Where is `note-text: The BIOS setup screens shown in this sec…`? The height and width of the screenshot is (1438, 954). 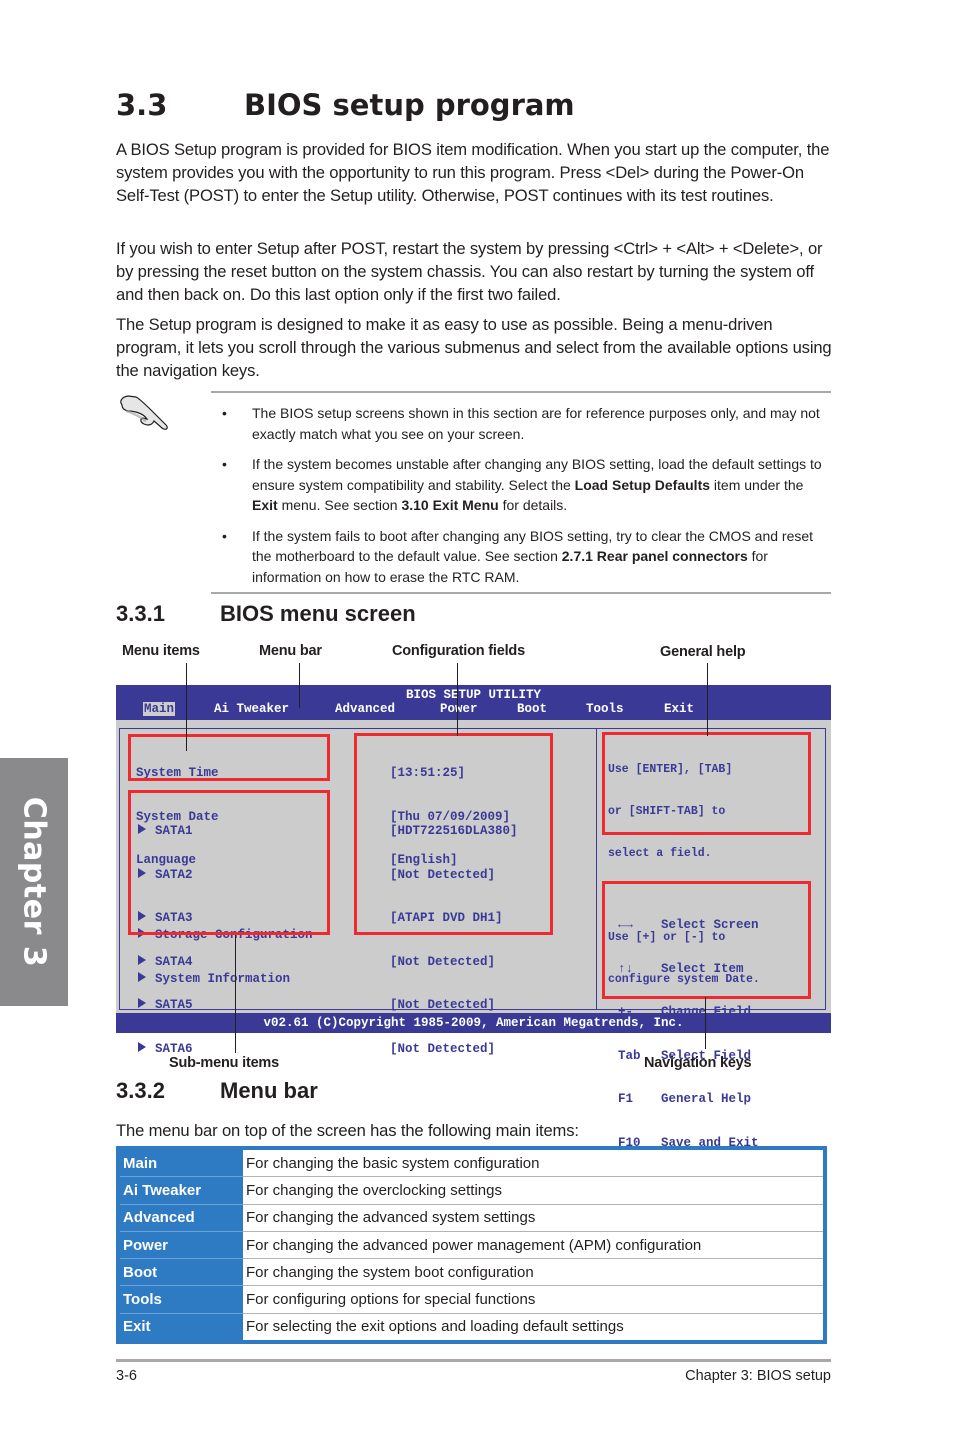
note-text: The BIOS setup screens shown in this sec… is located at coordinates (536, 423).